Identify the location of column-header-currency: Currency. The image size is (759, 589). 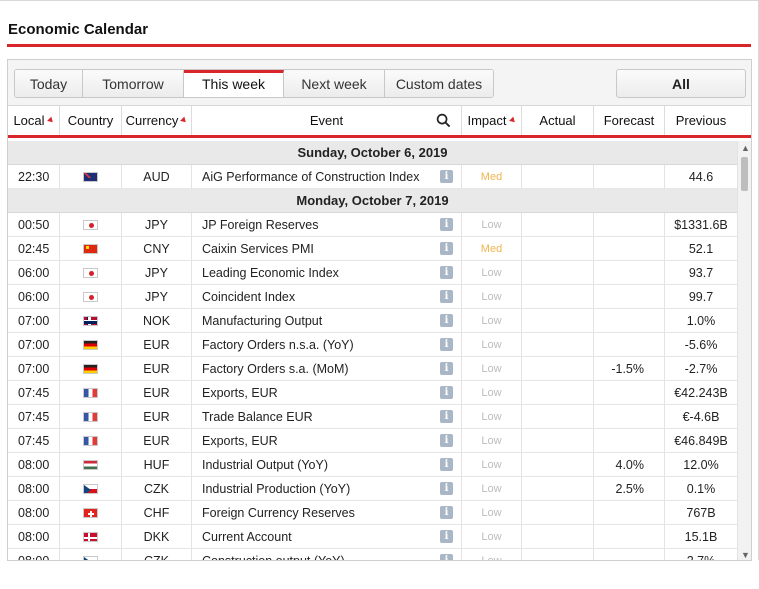
(157, 120).